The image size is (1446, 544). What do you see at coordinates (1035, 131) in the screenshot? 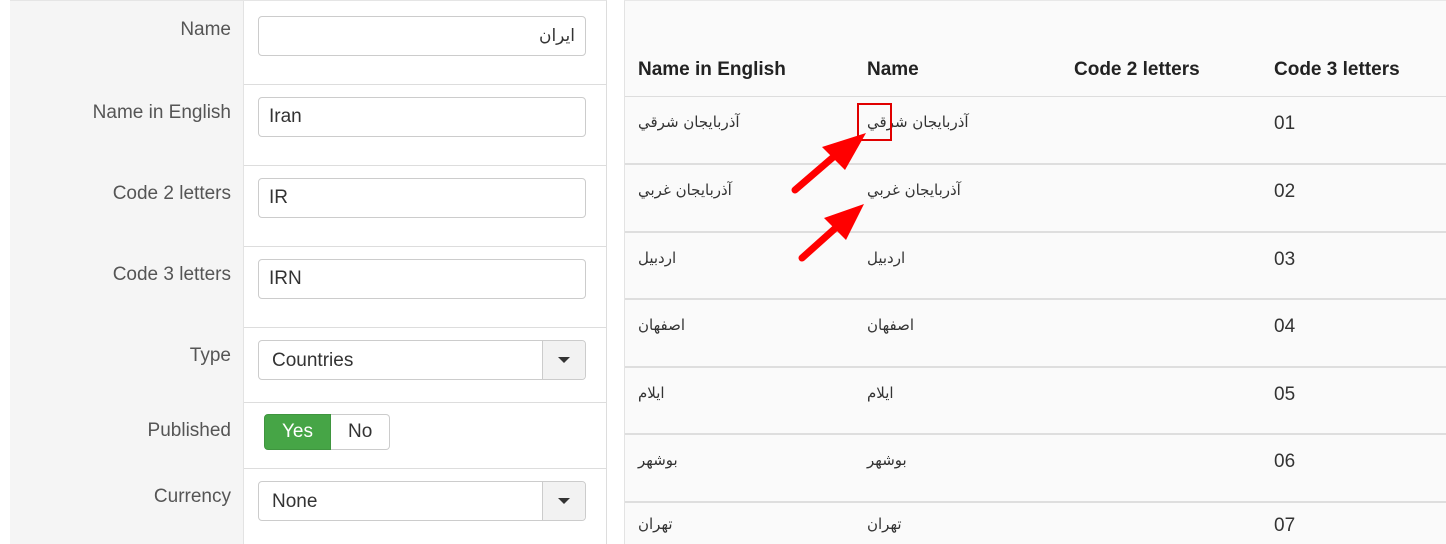
I see `table-row: آذربایجان شرقي آذربایجان شرقي 01` at bounding box center [1035, 131].